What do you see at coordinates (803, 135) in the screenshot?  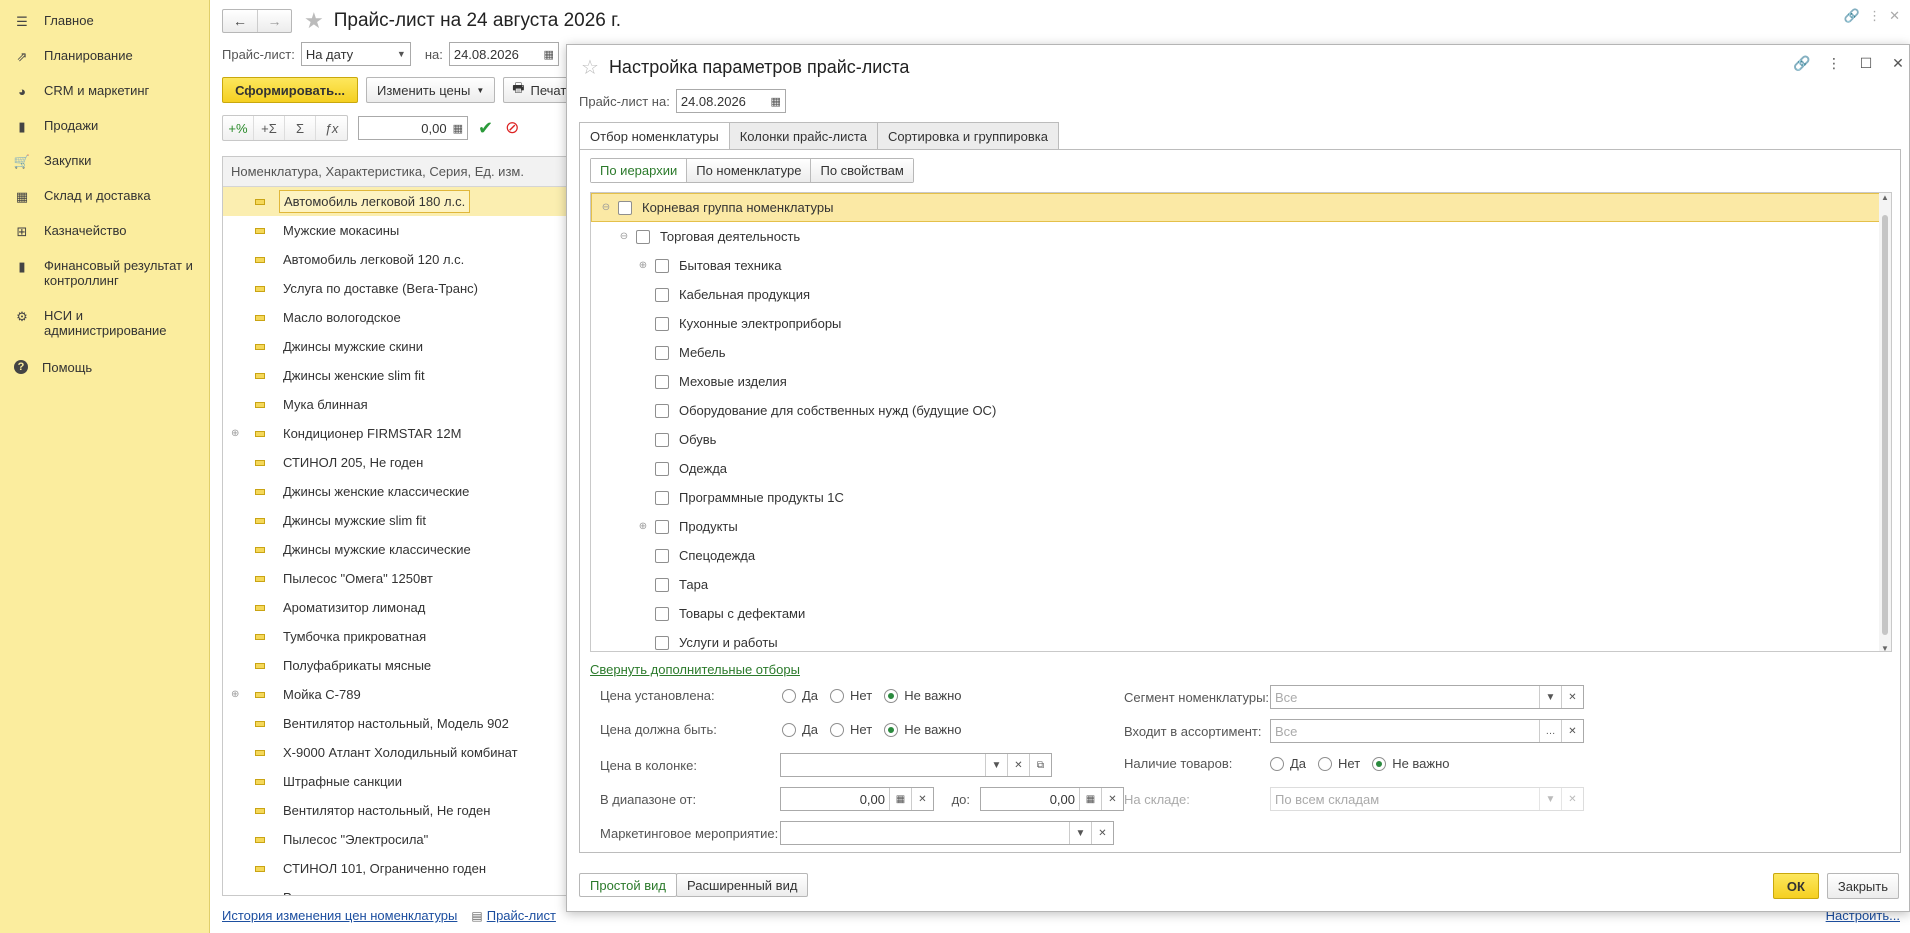 I see `tab-pricelist-columns: Колонки прайс-листа` at bounding box center [803, 135].